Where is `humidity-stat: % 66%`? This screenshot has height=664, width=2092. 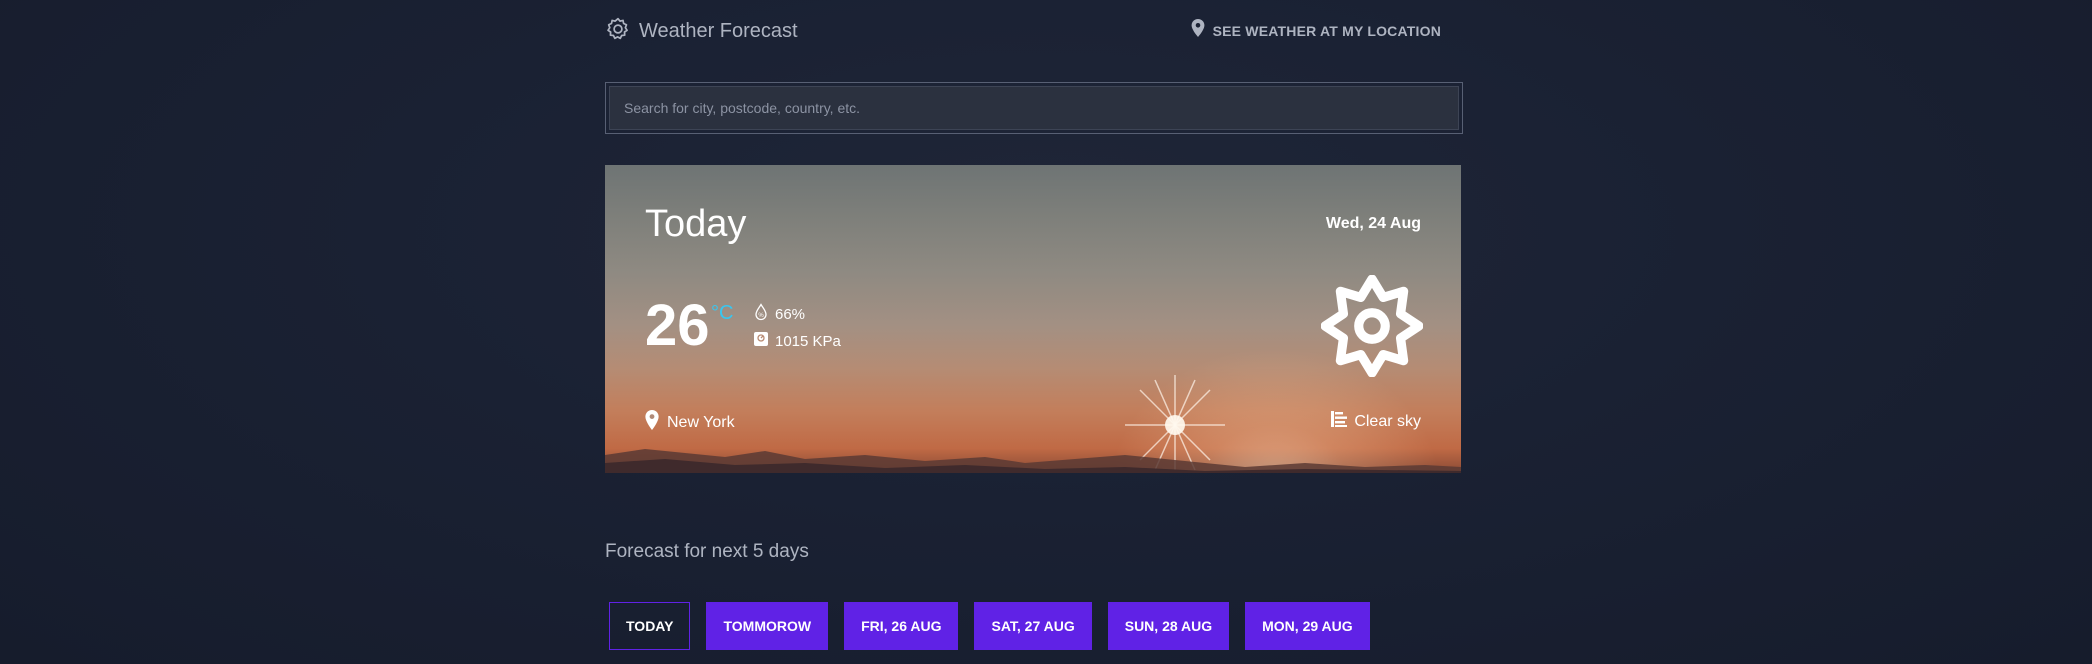
humidity-stat: % 66% is located at coordinates (779, 314).